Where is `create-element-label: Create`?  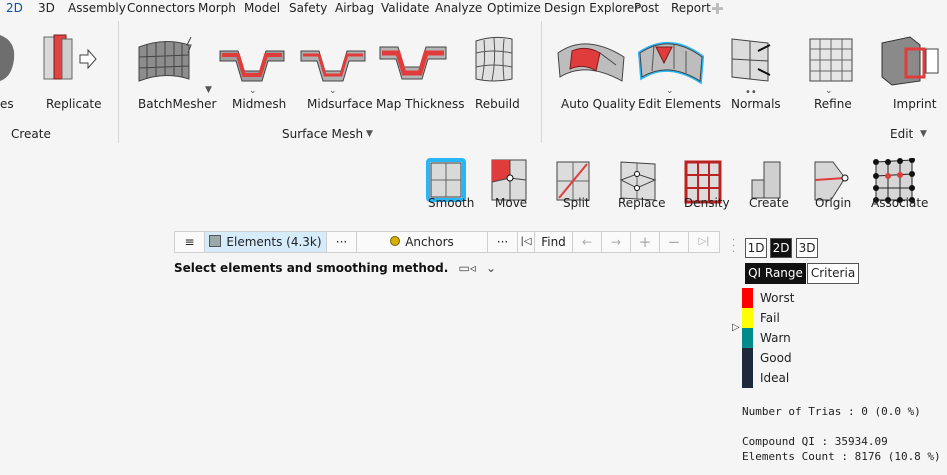 create-element-label: Create is located at coordinates (769, 203).